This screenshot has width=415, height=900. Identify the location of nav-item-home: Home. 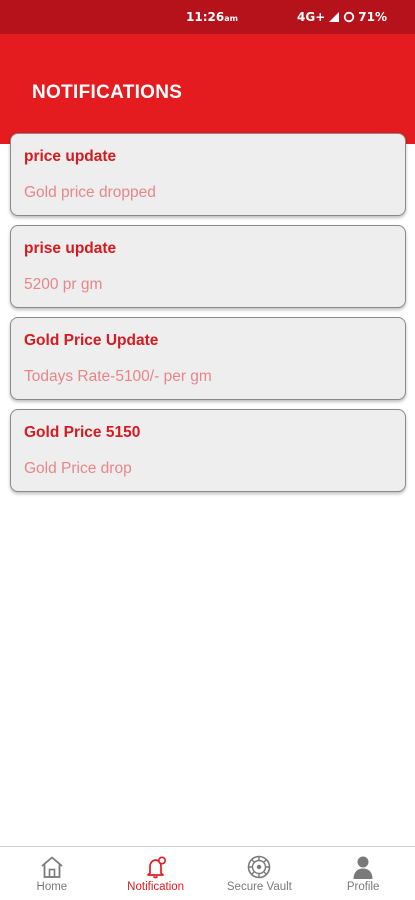
(52, 873).